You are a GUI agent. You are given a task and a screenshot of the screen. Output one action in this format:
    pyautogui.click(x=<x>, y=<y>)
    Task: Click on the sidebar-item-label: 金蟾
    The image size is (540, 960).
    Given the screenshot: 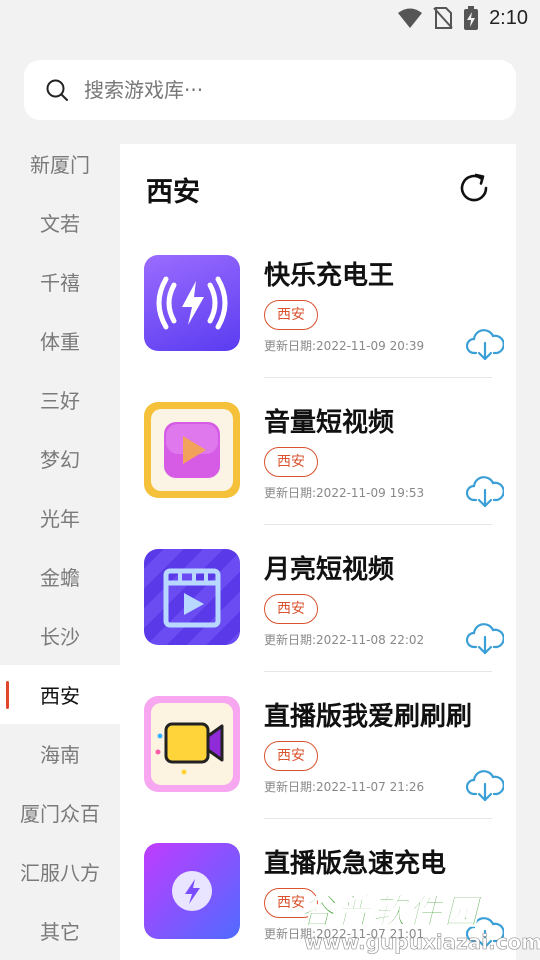 What is the action you would take?
    pyautogui.click(x=60, y=578)
    